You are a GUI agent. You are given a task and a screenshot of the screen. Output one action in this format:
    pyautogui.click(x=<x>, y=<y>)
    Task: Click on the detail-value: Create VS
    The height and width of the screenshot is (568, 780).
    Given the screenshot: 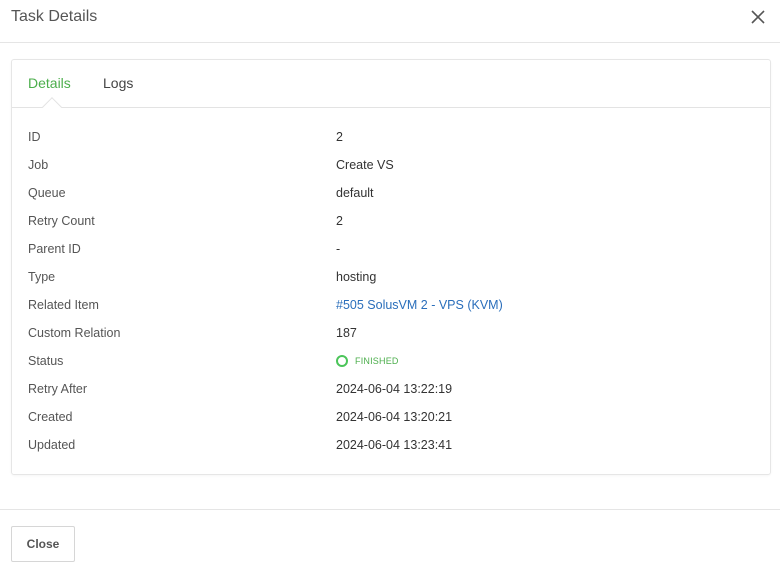 What is the action you would take?
    pyautogui.click(x=365, y=165)
    